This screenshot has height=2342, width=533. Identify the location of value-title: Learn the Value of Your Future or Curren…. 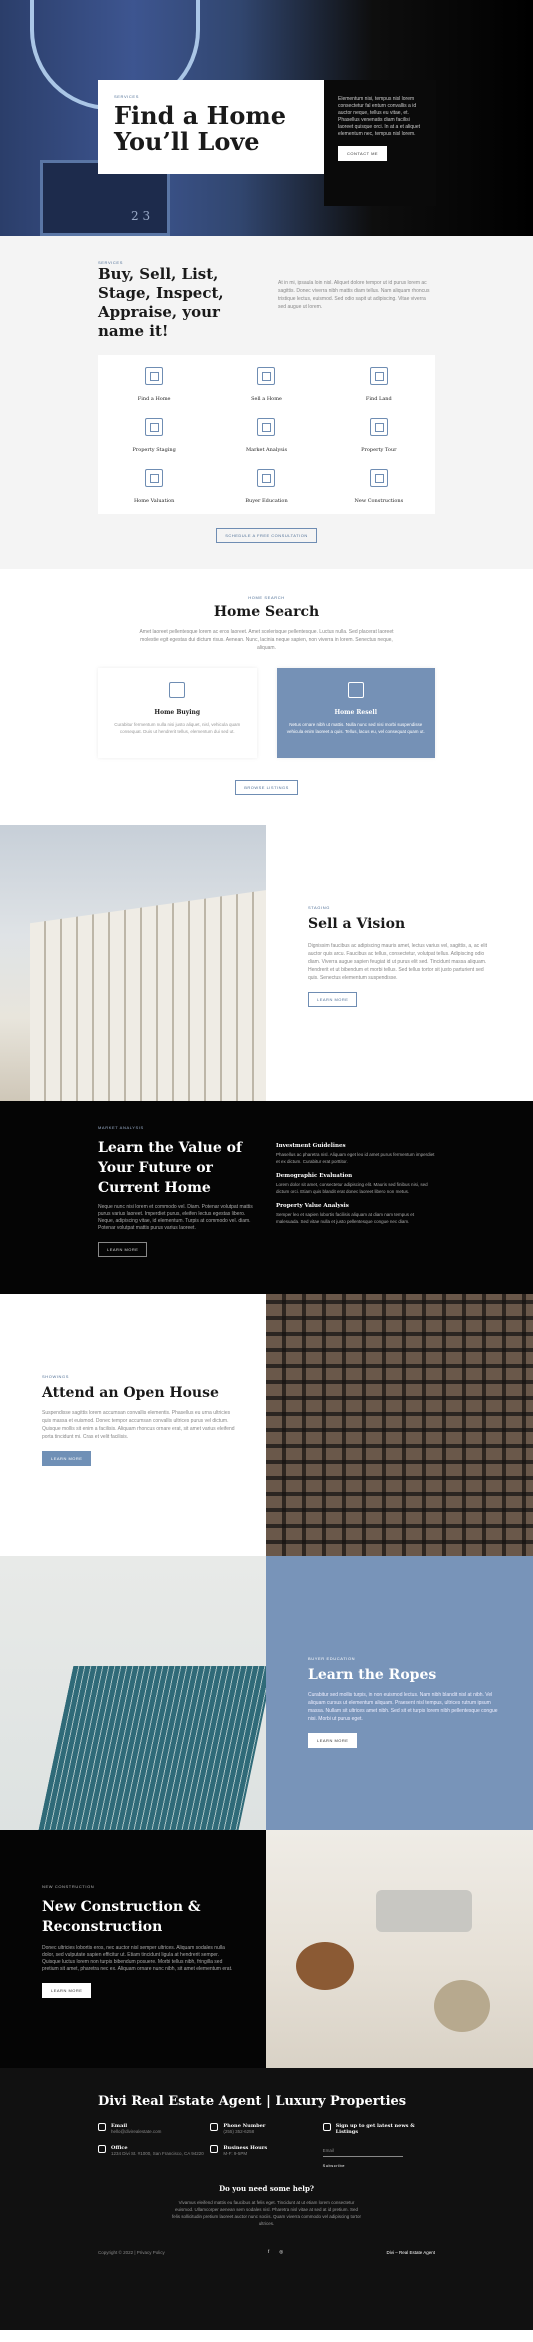
(170, 1168).